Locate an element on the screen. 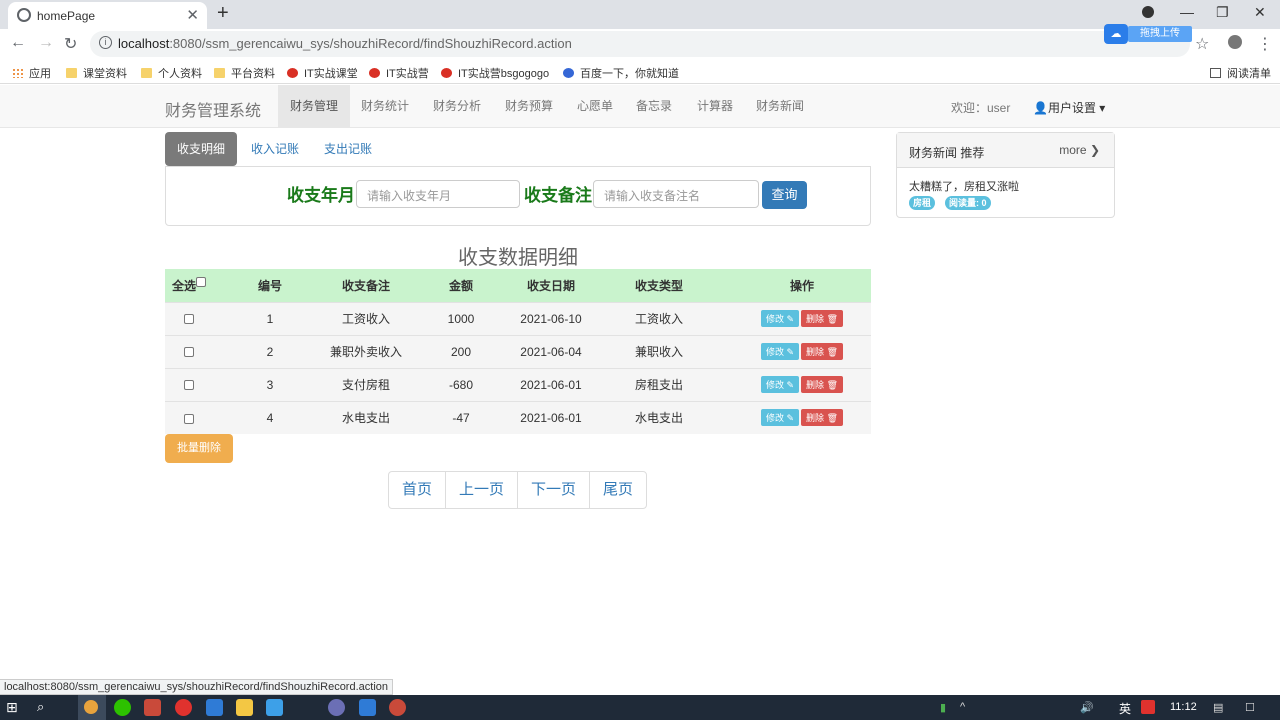 This screenshot has width=1280, height=720. bookmark-folder: 课堂资料 is located at coordinates (96, 73).